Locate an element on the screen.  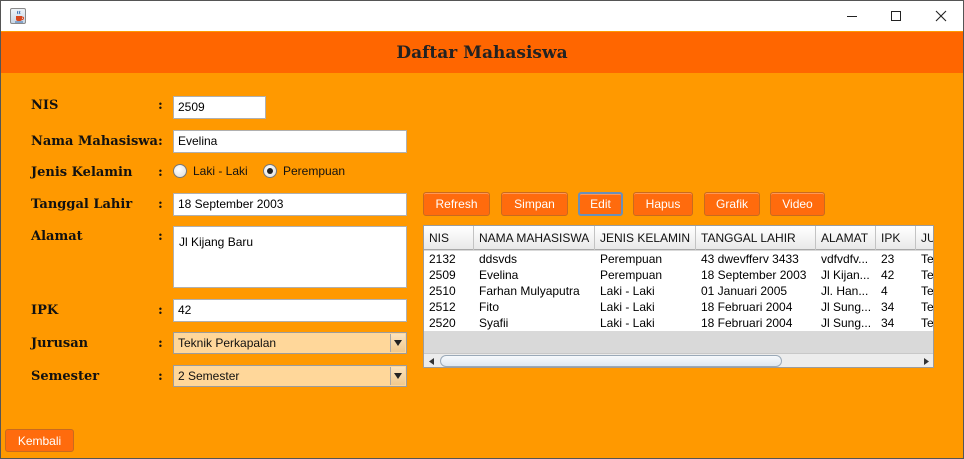
page-title: Daftar Mahasiswa is located at coordinates (482, 52).